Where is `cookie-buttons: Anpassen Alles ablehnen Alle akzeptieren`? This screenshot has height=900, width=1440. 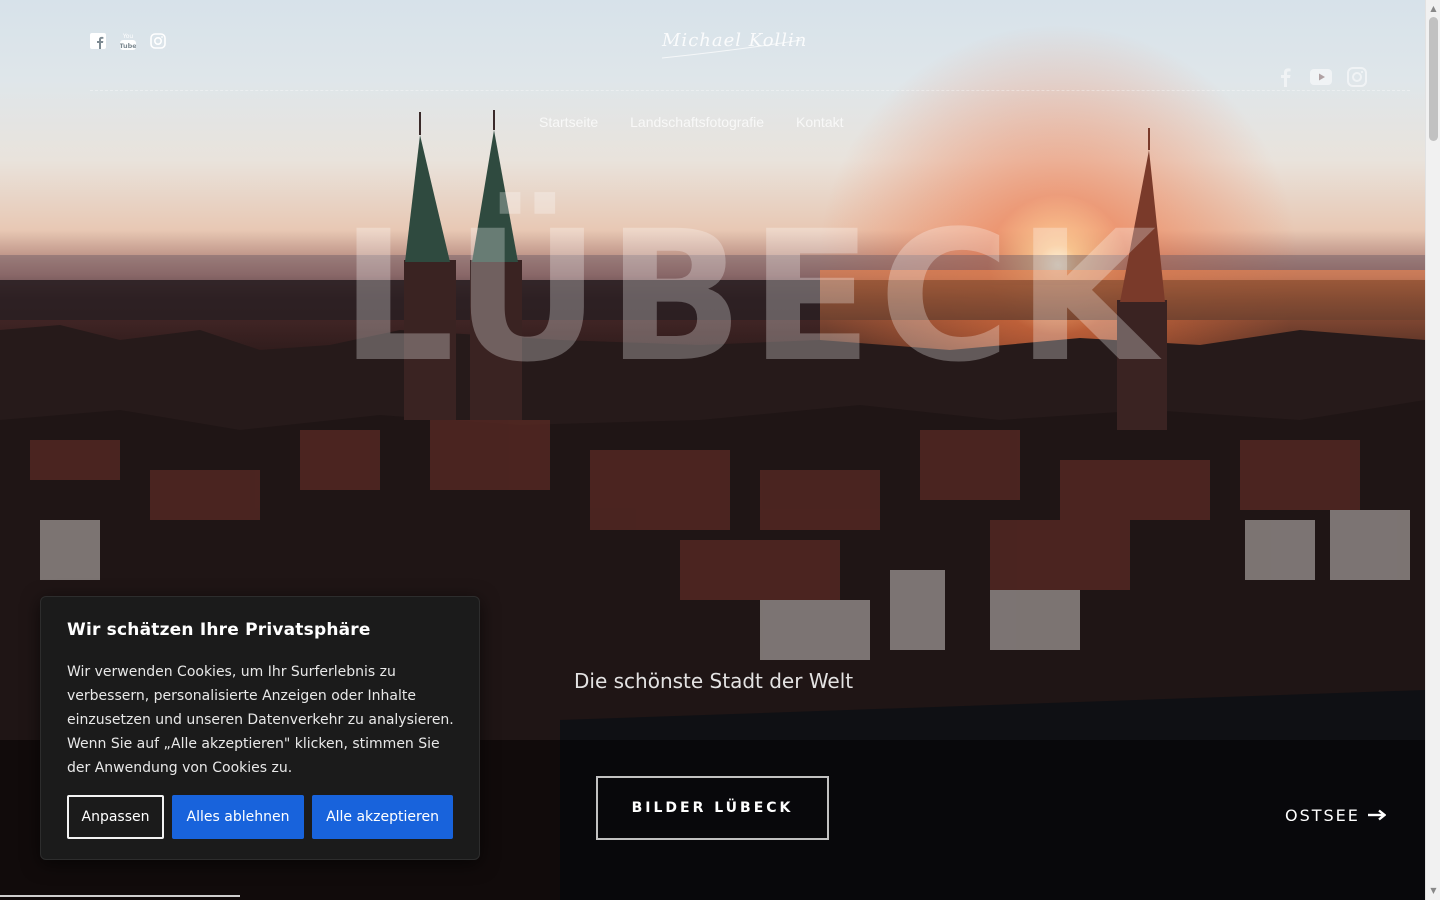 cookie-buttons: Anpassen Alles ablehnen Alle akzeptieren is located at coordinates (260, 817).